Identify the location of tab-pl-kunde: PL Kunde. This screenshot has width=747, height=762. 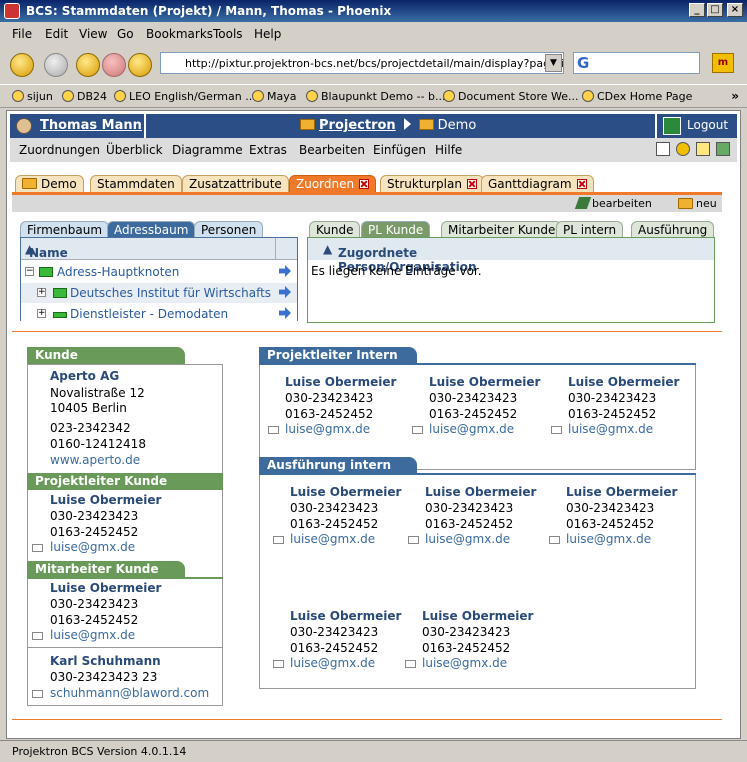
(396, 229).